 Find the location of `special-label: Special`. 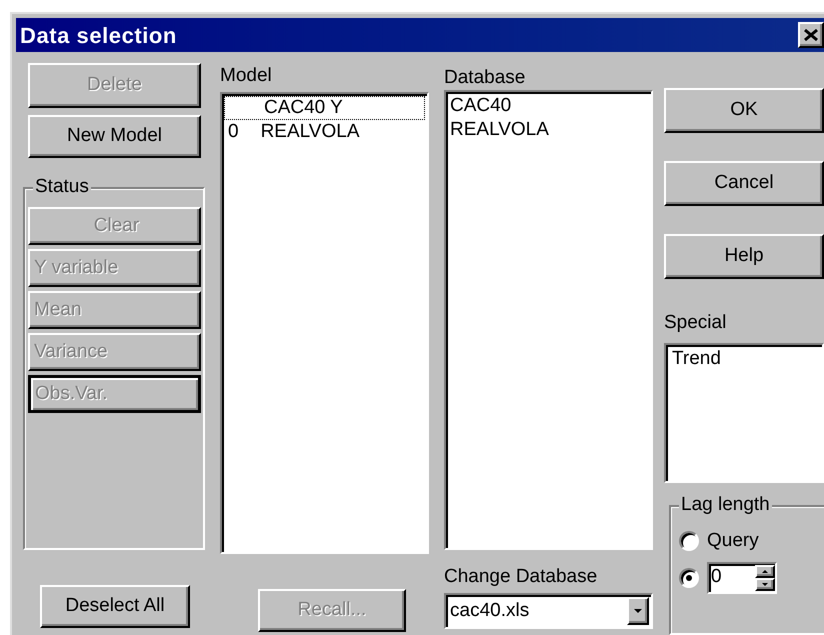

special-label: Special is located at coordinates (696, 323).